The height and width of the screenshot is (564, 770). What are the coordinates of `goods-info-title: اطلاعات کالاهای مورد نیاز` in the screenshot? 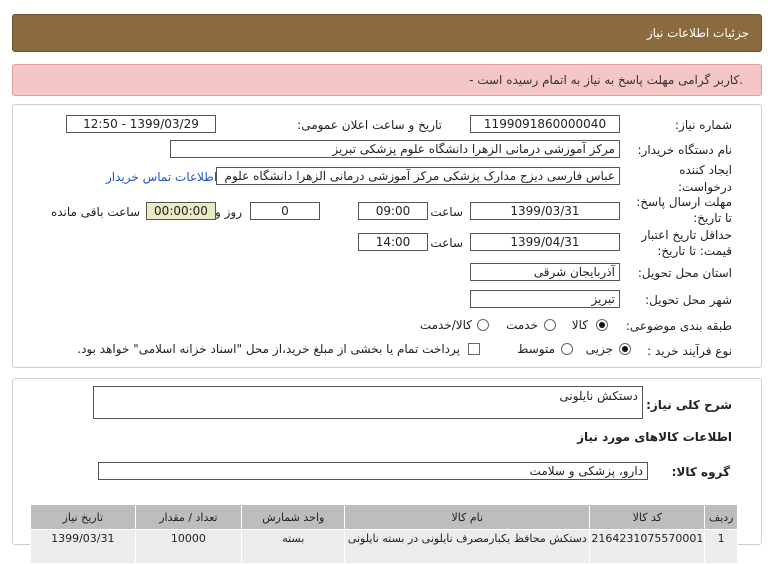 It's located at (654, 437).